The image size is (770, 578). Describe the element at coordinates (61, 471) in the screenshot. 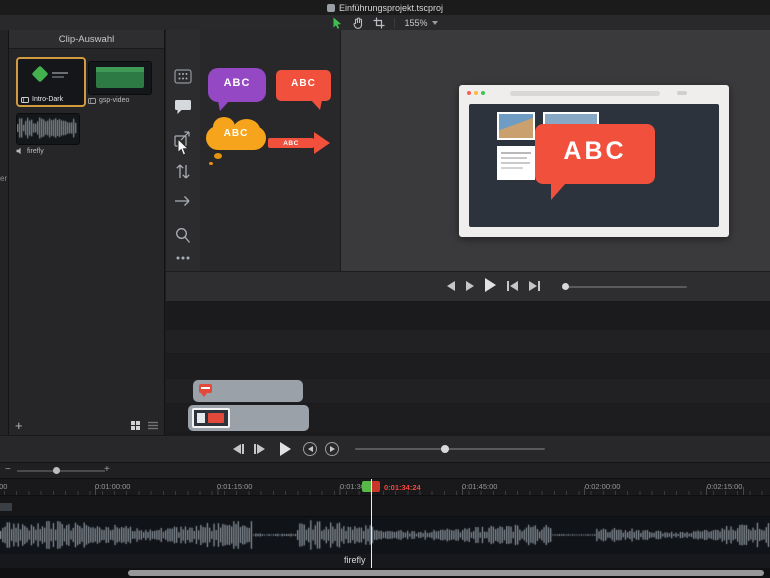

I see `zoom-slider-track` at that location.